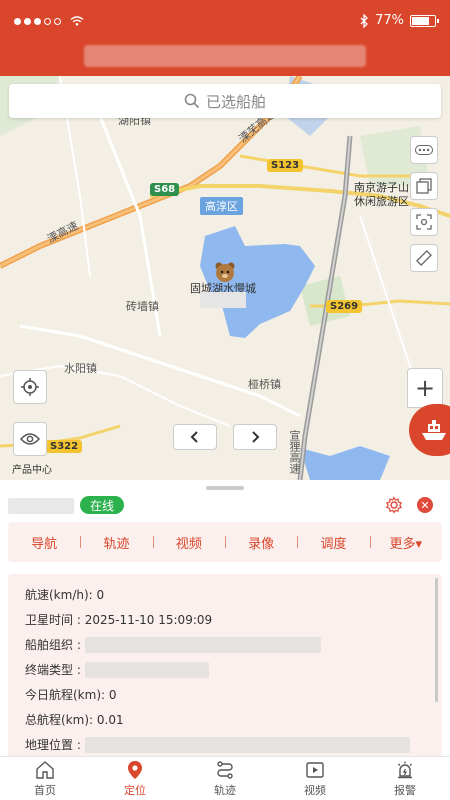 The height and width of the screenshot is (800, 450). What do you see at coordinates (188, 542) in the screenshot?
I see `tab-video: 视频` at bounding box center [188, 542].